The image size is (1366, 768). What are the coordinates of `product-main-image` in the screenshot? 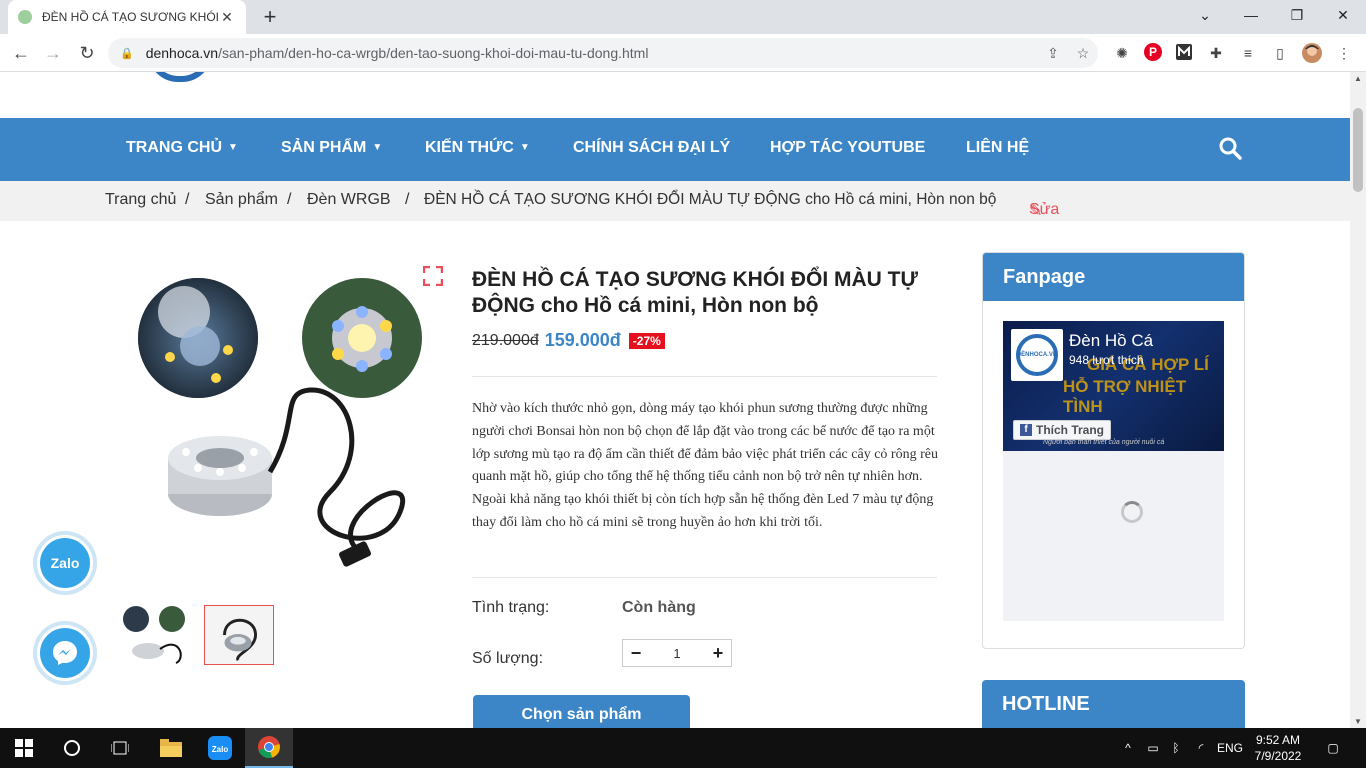 It's located at (282, 425).